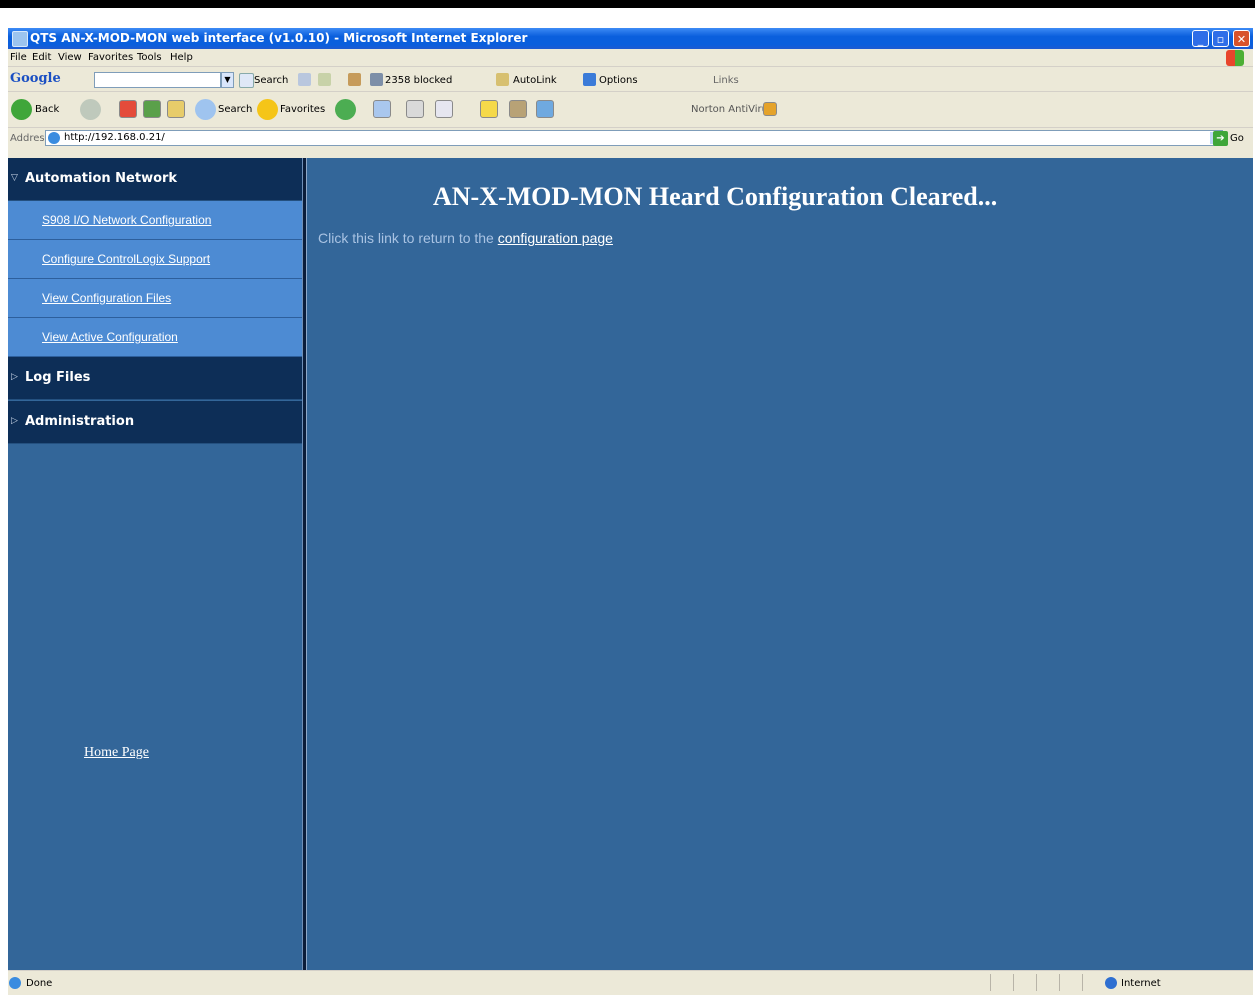 The width and height of the screenshot is (1255, 995). Describe the element at coordinates (726, 80) in the screenshot. I see `links-label: Links` at that location.